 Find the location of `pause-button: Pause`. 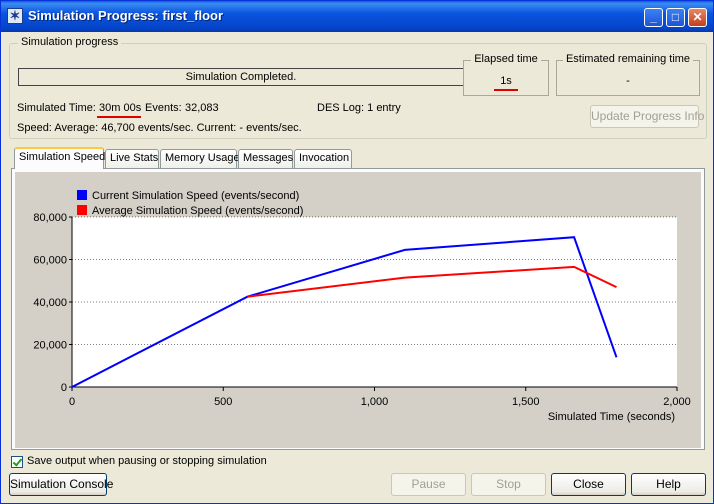

pause-button: Pause is located at coordinates (428, 484).